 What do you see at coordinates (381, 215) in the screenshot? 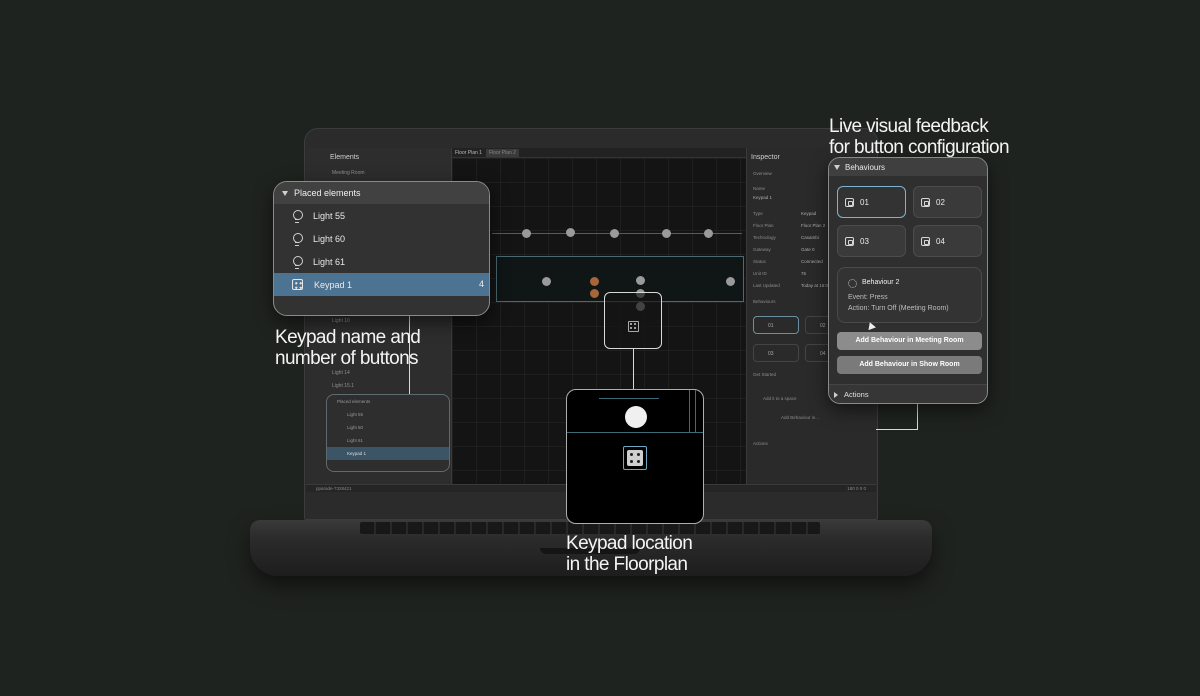
I see `placed-item-light-55: Light 55` at bounding box center [381, 215].